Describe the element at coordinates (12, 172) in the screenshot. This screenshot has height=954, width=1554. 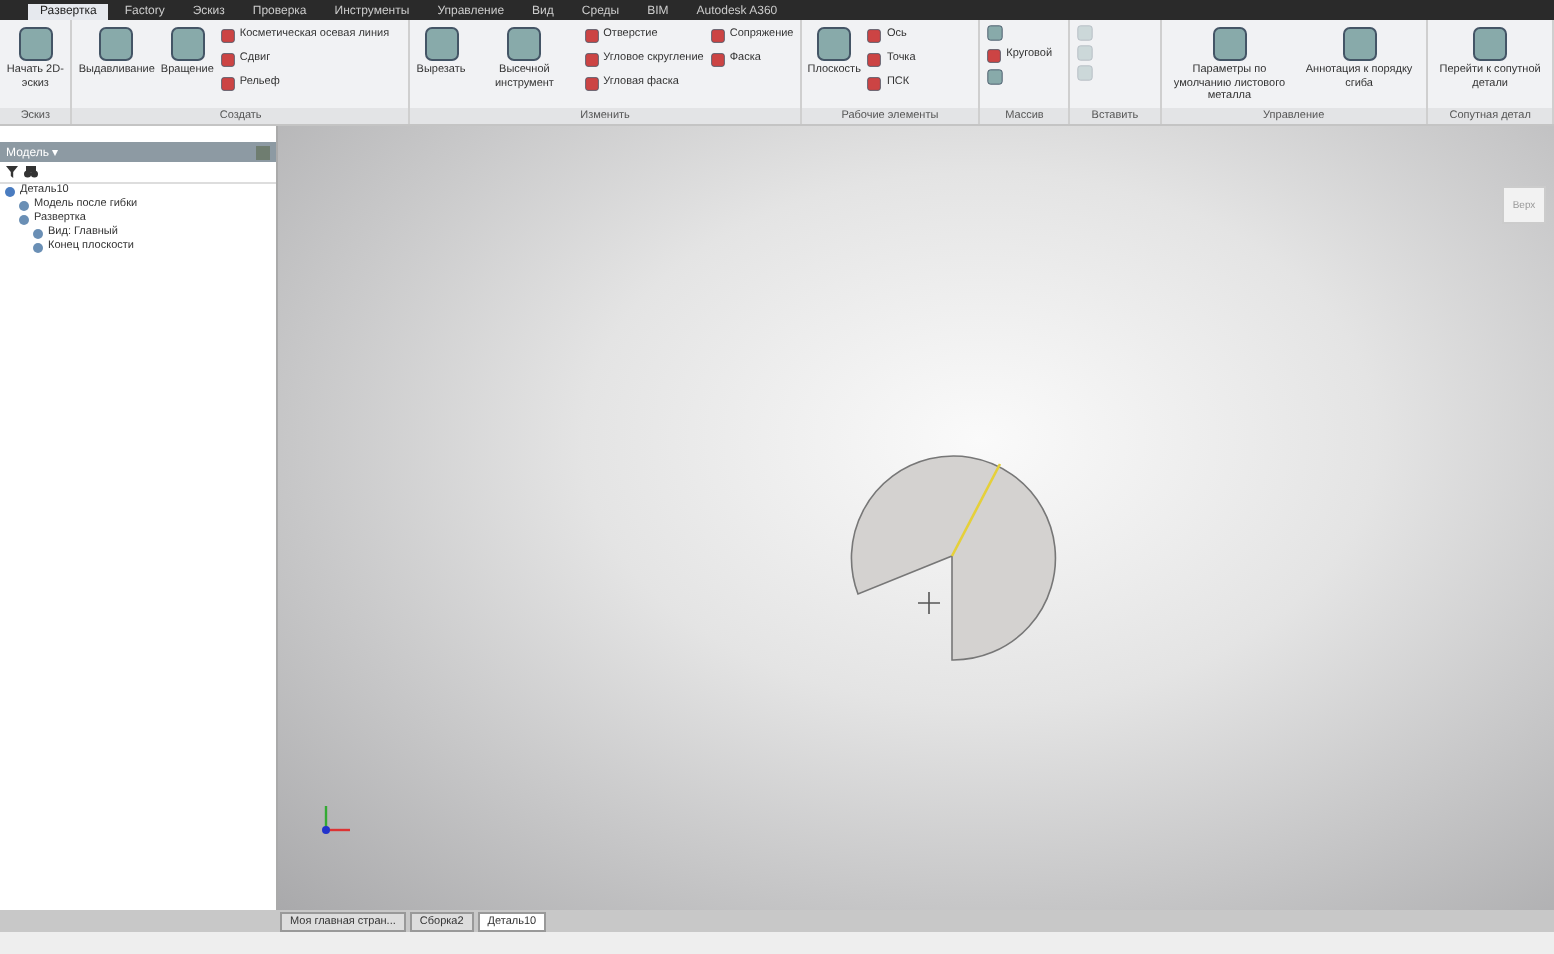
I see `filter-icon` at that location.